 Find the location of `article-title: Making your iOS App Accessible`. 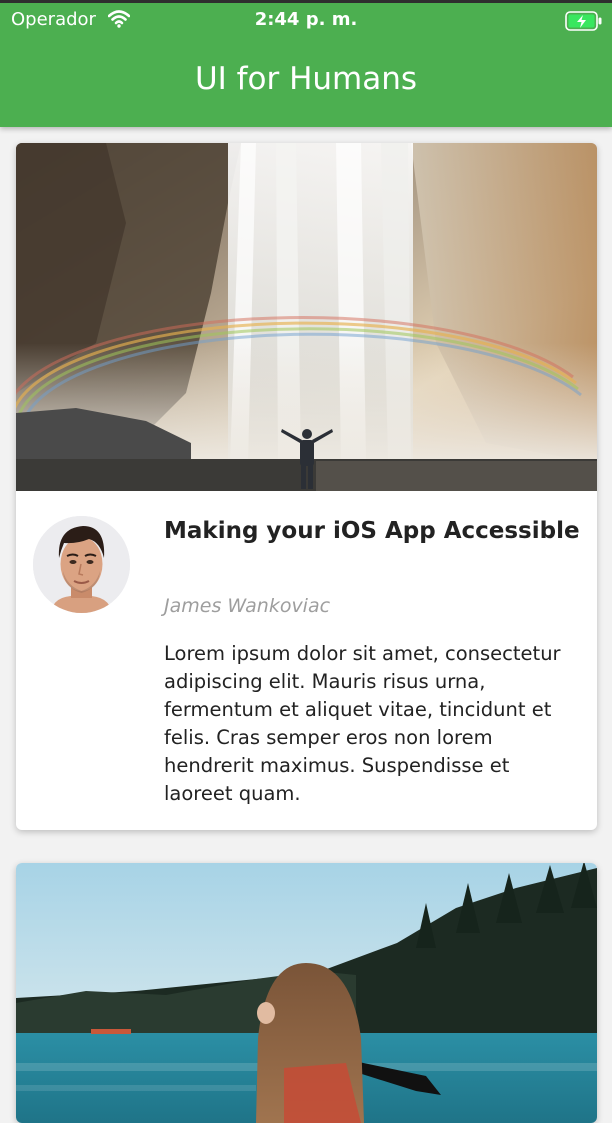

article-title: Making your iOS App Accessible is located at coordinates (372, 531).